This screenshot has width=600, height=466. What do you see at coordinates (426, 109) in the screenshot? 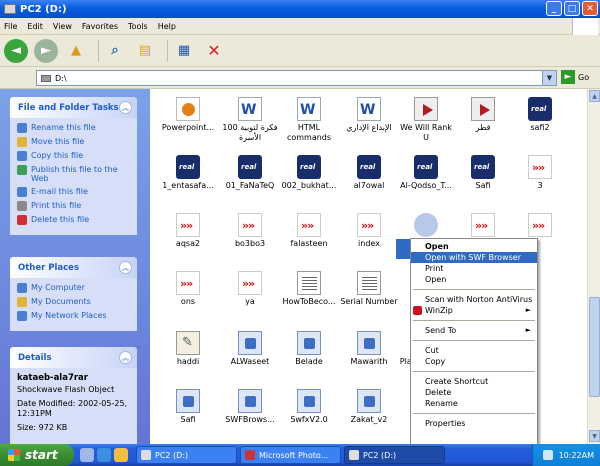
I see `vid-file-icon` at bounding box center [426, 109].